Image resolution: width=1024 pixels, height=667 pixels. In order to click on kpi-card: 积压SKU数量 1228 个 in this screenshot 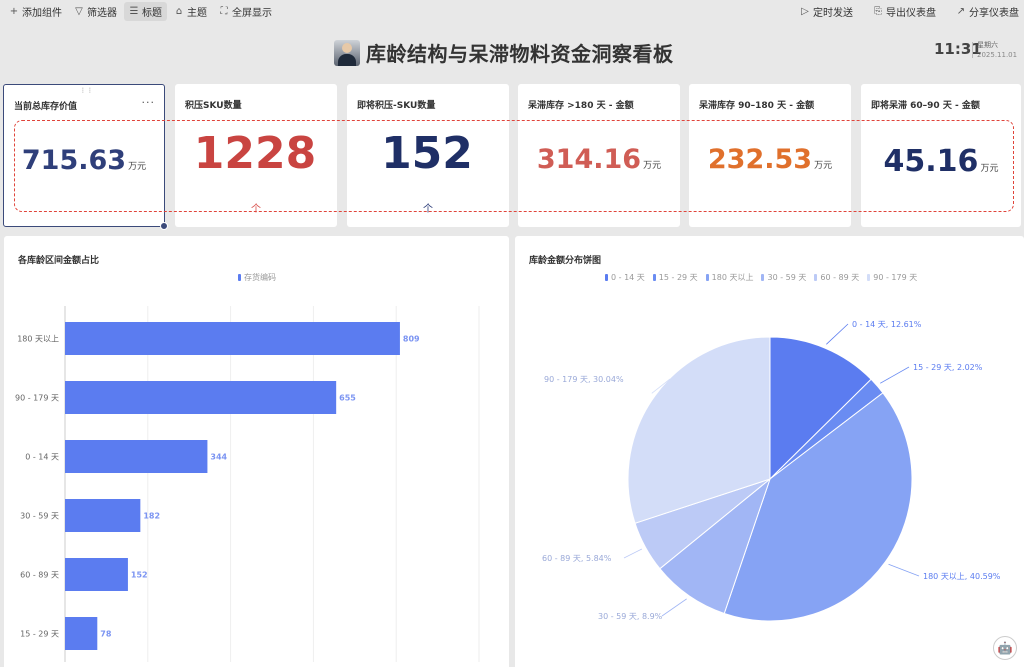, I will do `click(256, 155)`.